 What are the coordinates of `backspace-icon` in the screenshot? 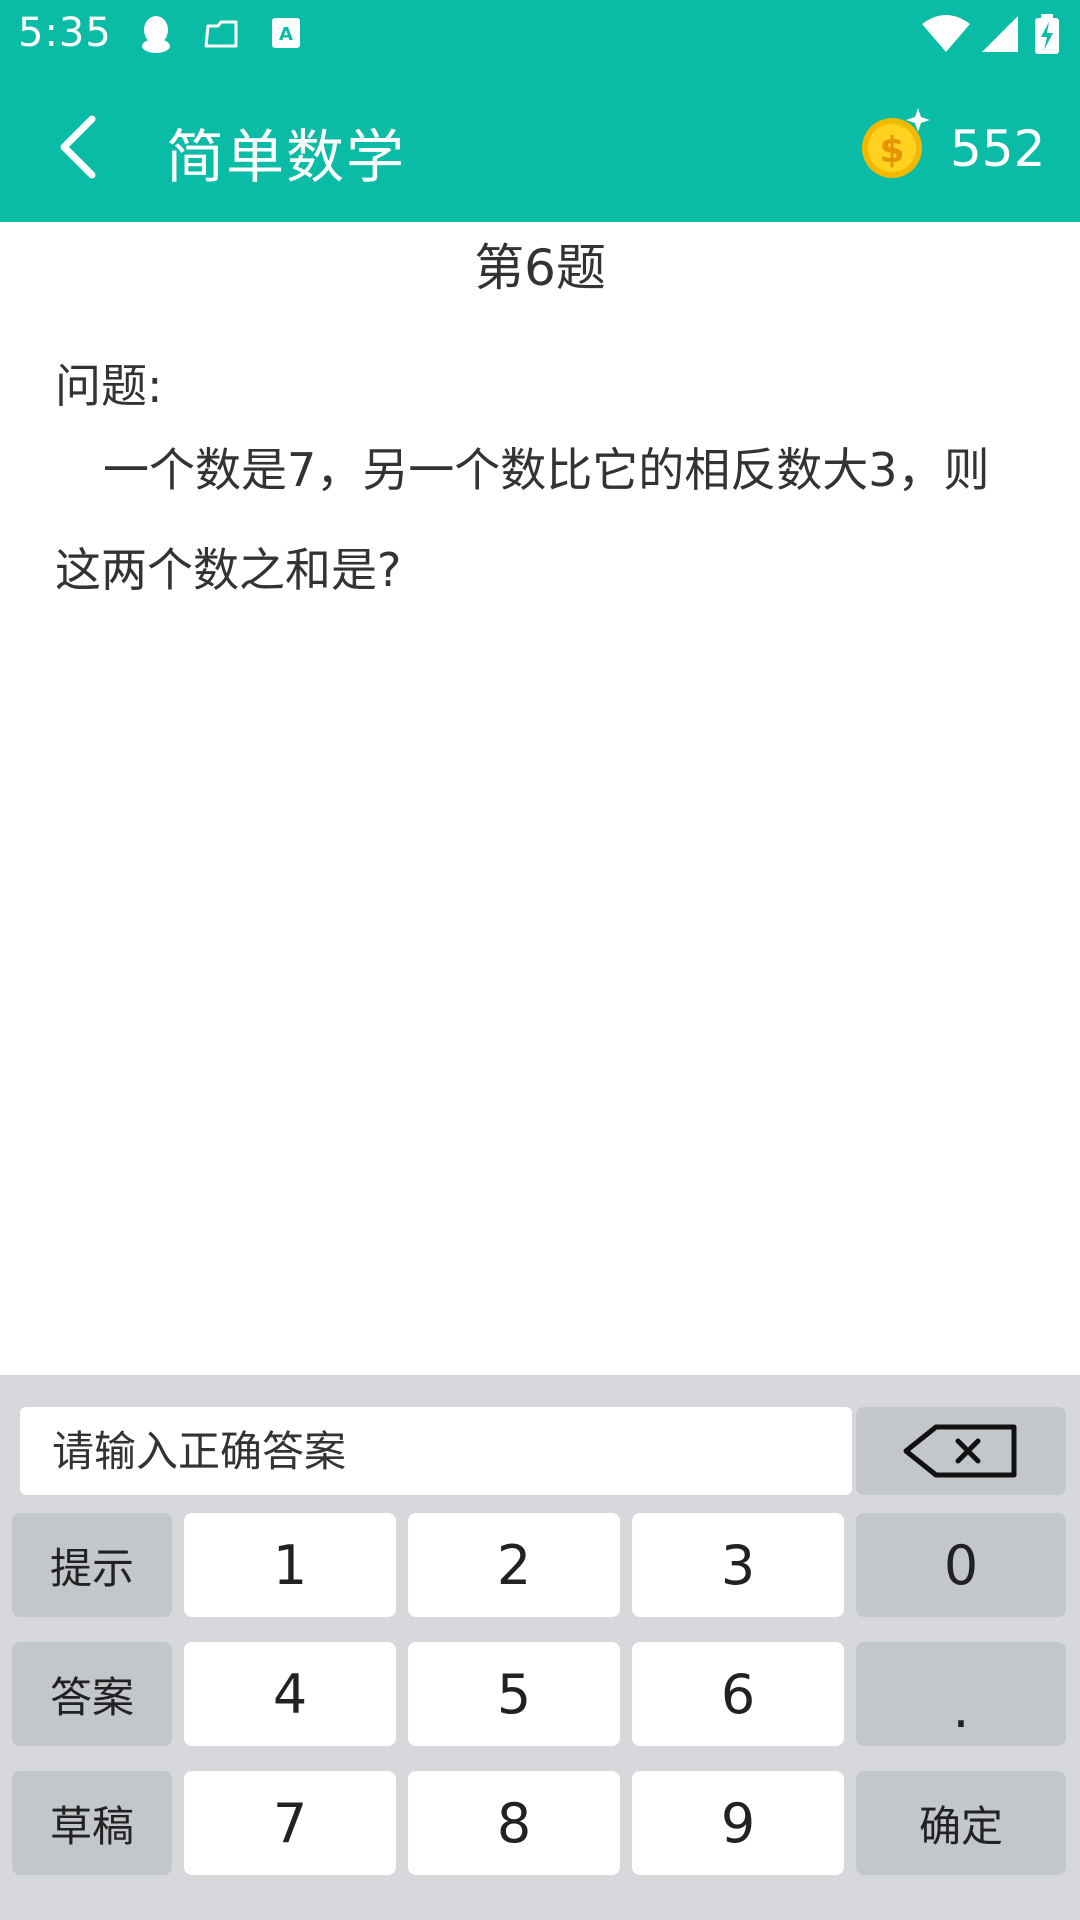 It's located at (960, 1451).